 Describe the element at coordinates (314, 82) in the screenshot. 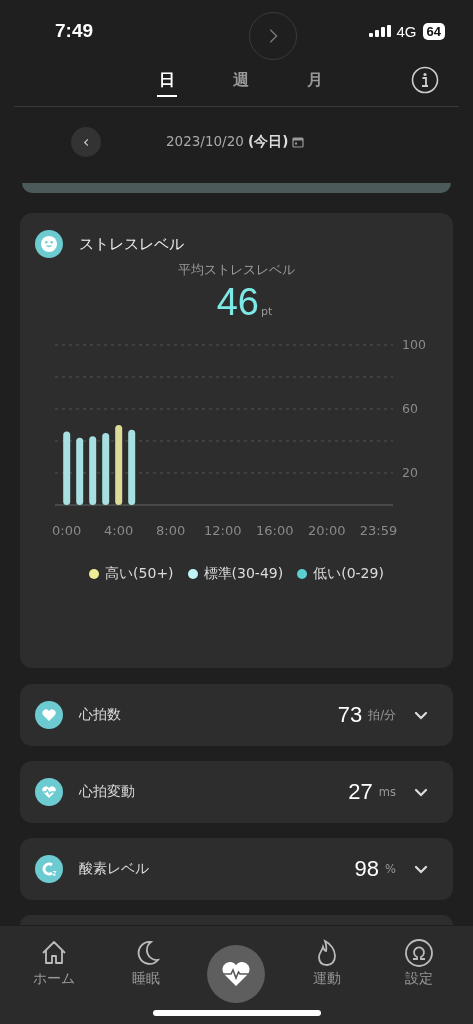

I see `period-tab: 月` at that location.